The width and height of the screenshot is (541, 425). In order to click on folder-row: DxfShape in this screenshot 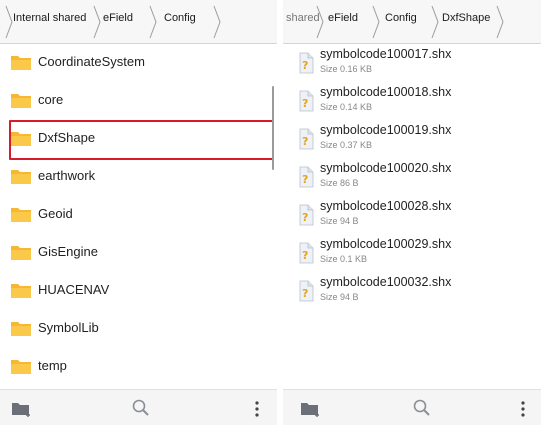, I will do `click(138, 140)`.